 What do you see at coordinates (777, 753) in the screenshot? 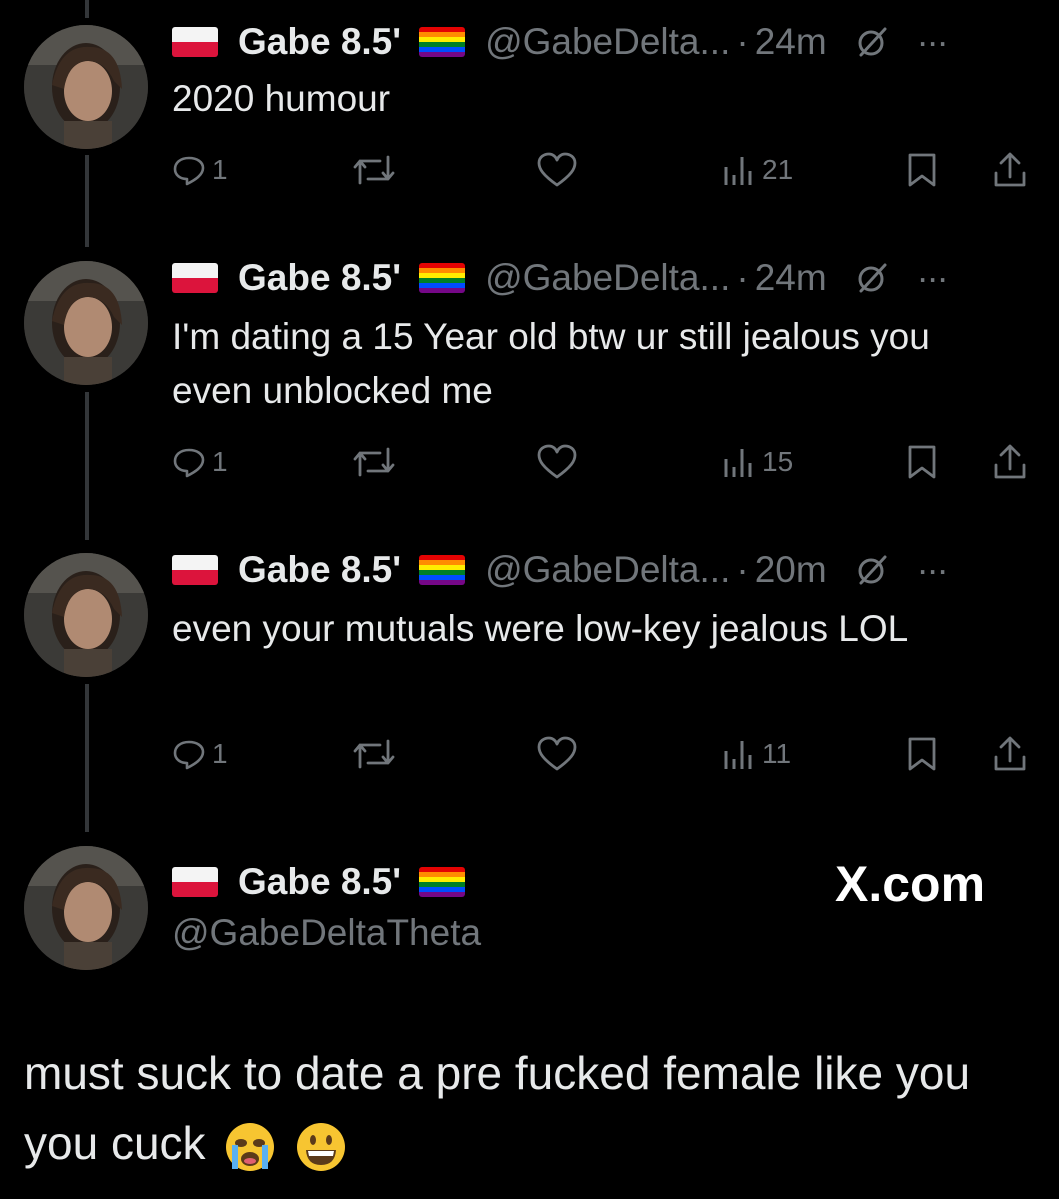
I see `views-count: 11` at bounding box center [777, 753].